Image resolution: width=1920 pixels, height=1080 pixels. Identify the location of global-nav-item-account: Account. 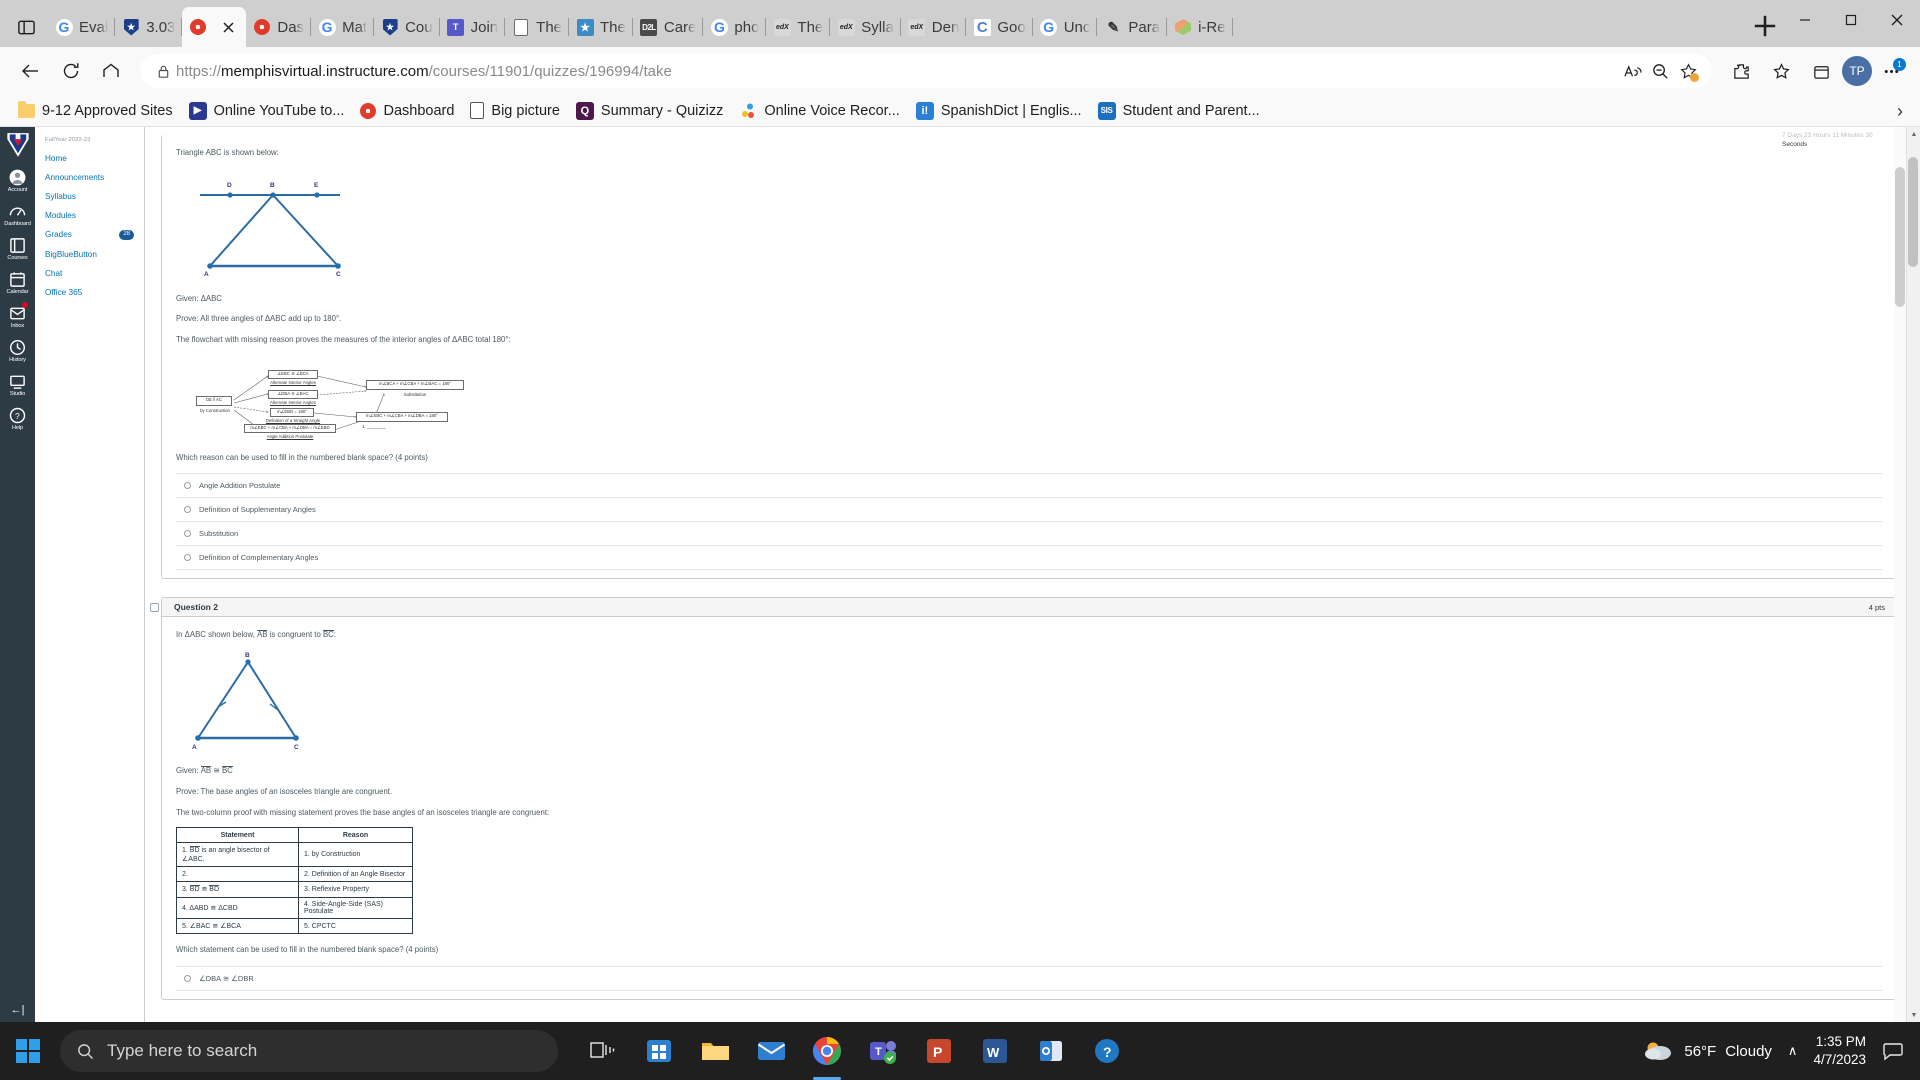
(17, 180).